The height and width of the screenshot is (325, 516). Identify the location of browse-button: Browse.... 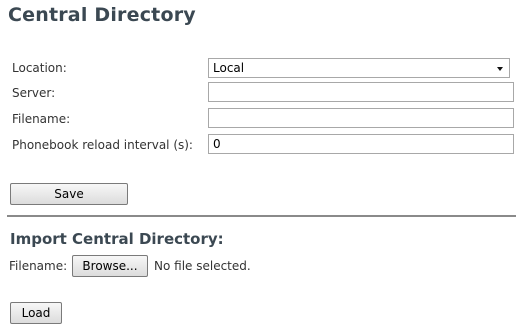
(110, 266).